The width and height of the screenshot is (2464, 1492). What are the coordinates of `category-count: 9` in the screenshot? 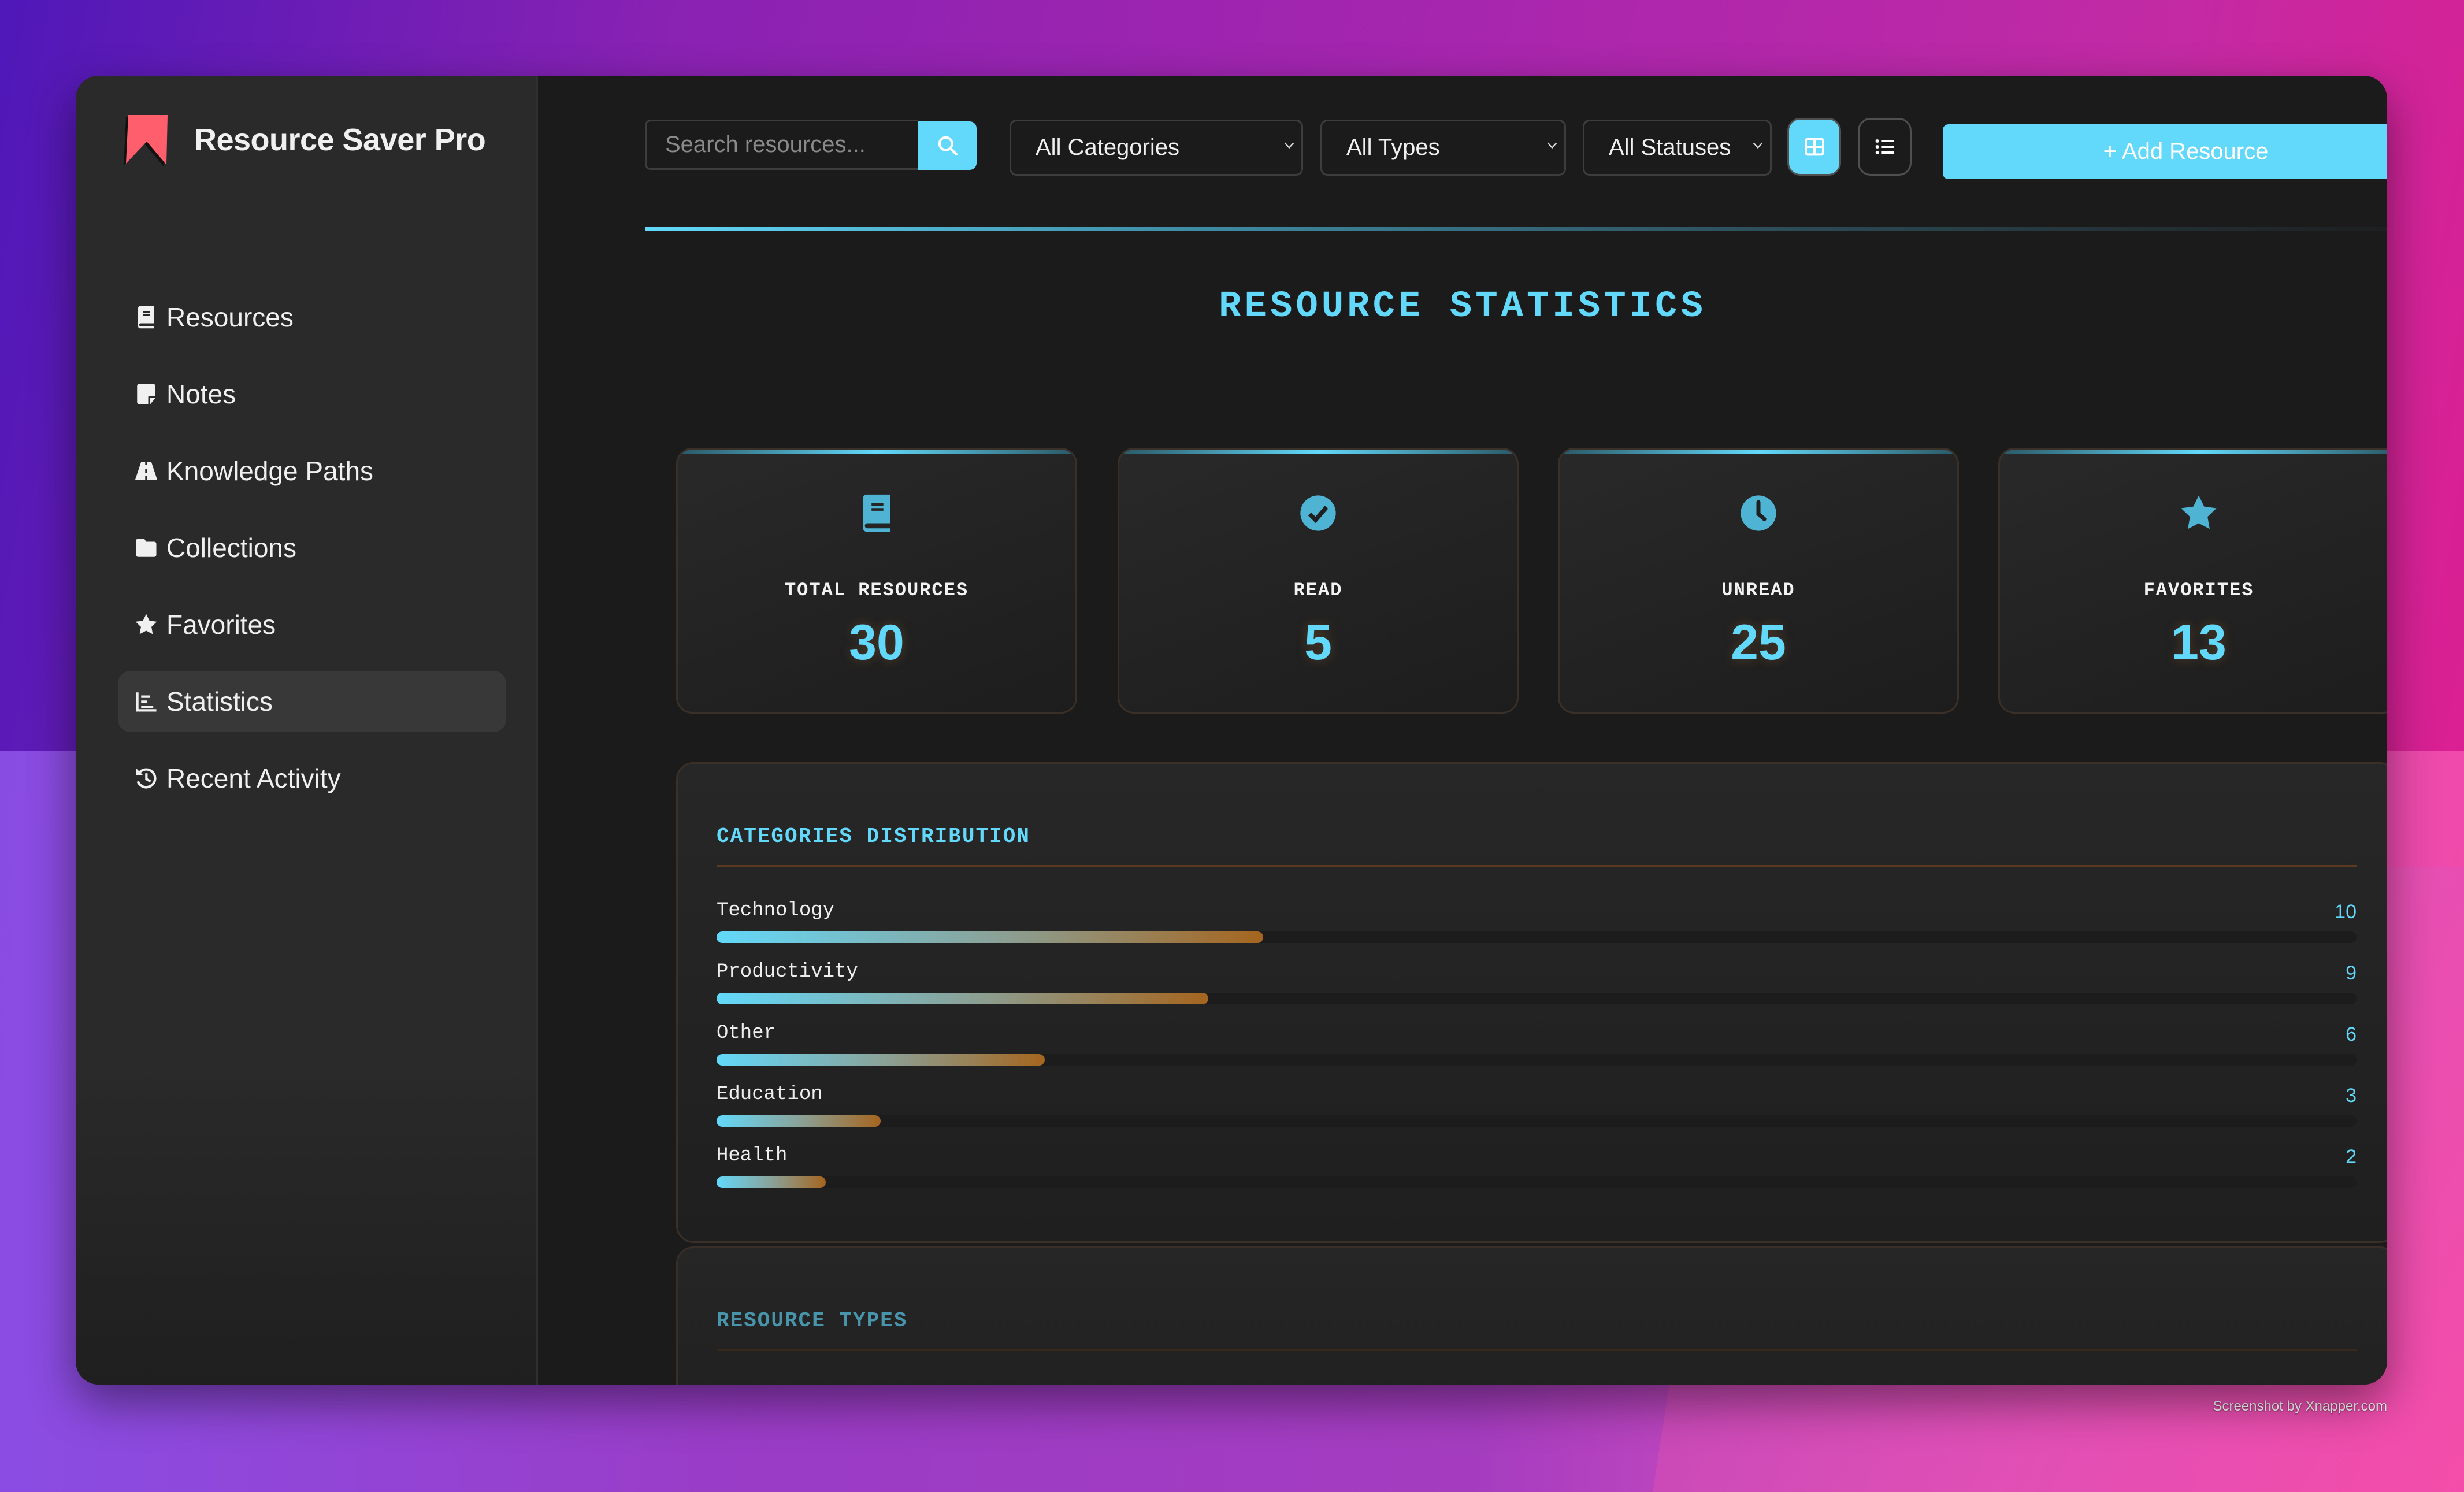 It's located at (2351, 973).